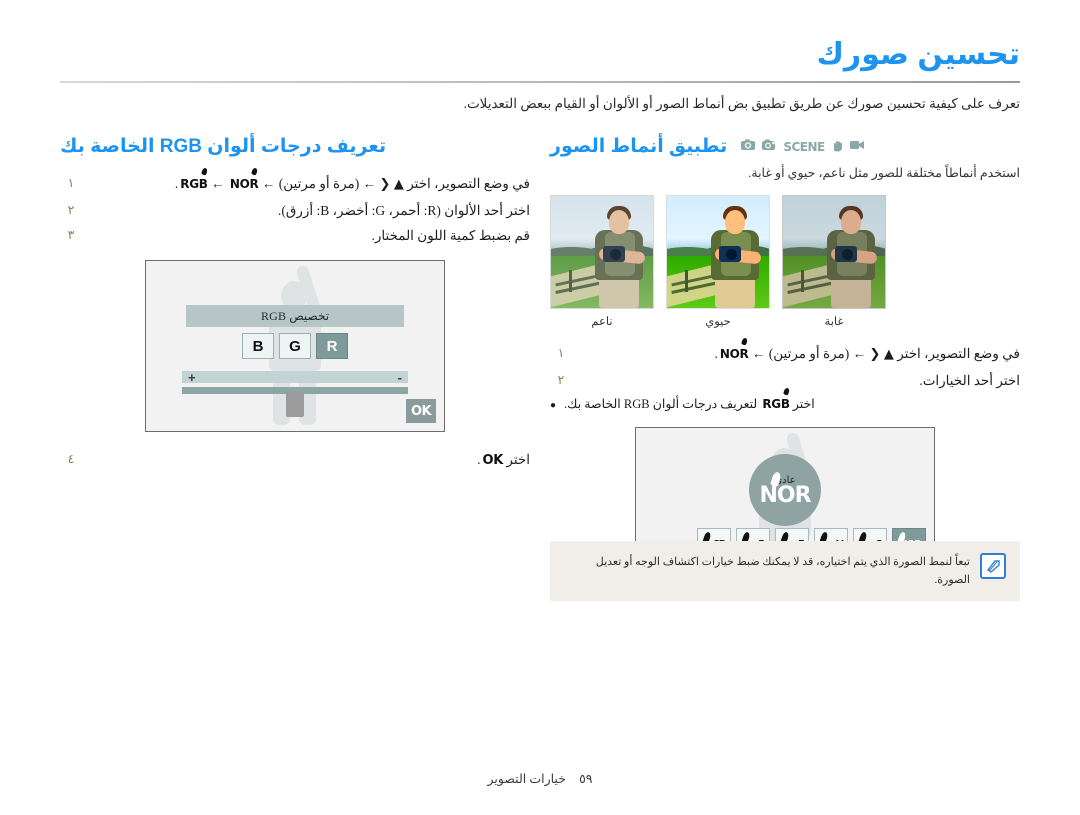 The image size is (1080, 815). Describe the element at coordinates (837, 147) in the screenshot. I see `anti-shake-icon` at that location.